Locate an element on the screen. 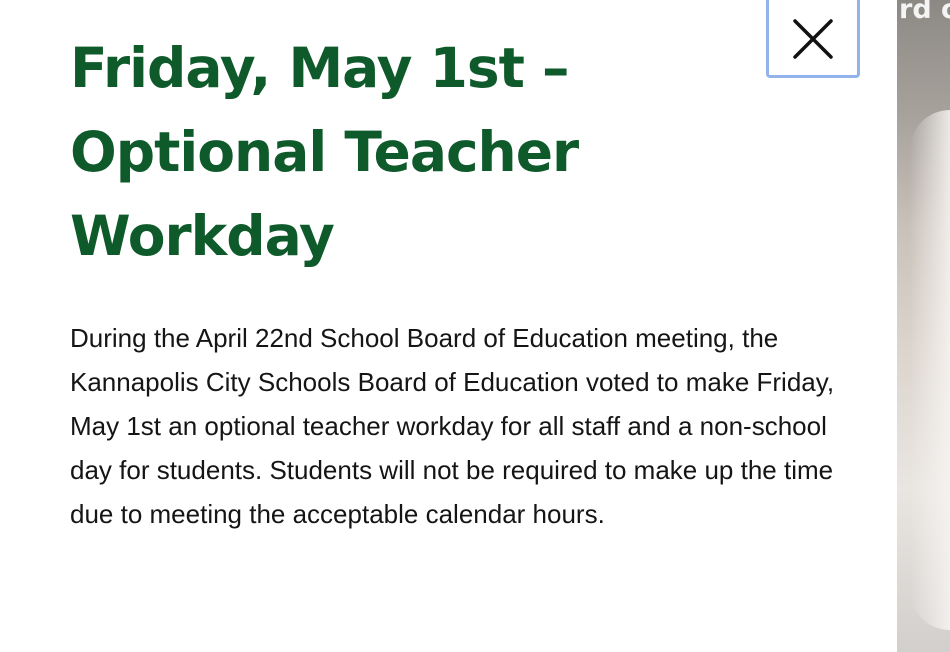 Image resolution: width=950 pixels, height=652 pixels. background-photo: rd o is located at coordinates (923, 326).